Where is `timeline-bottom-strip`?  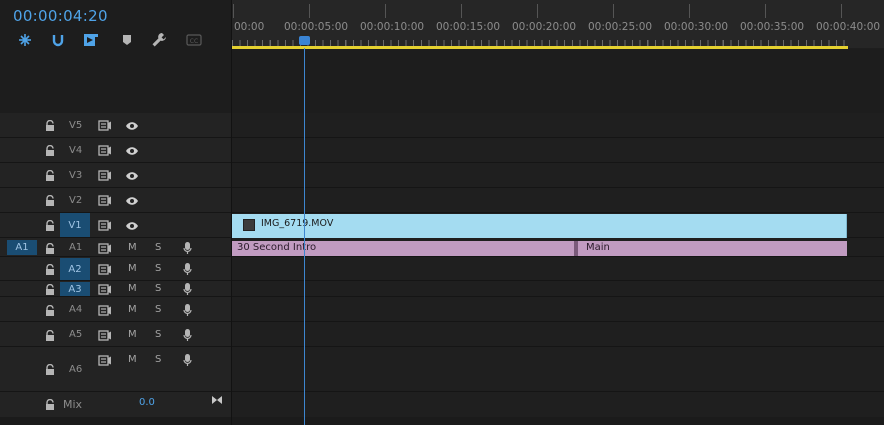 timeline-bottom-strip is located at coordinates (442, 421).